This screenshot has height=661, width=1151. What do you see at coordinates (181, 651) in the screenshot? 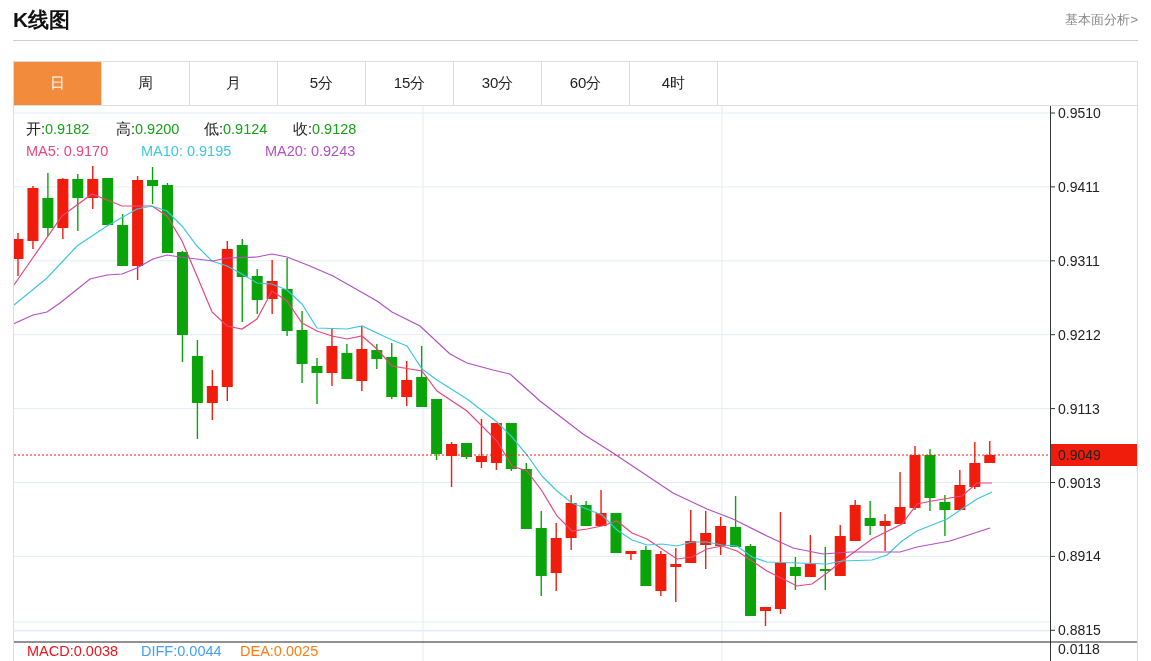
I see `macd-reading: DIFF:0.0044` at bounding box center [181, 651].